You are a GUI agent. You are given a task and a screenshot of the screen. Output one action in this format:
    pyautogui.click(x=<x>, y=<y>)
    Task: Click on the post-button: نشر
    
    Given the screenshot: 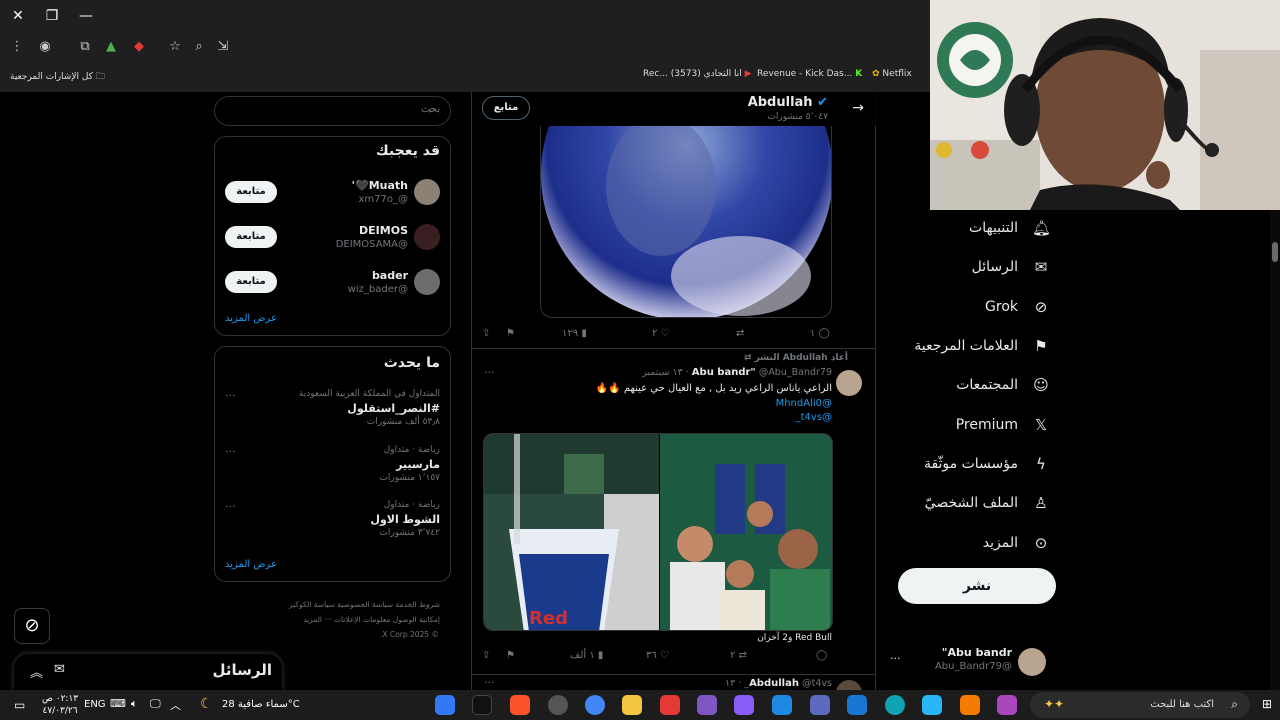 What is the action you would take?
    pyautogui.click(x=977, y=586)
    